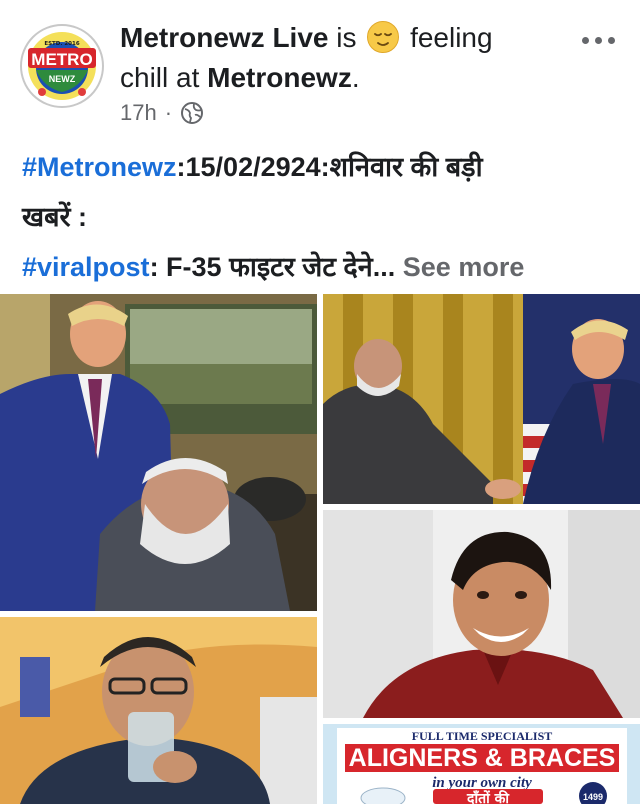  What do you see at coordinates (61, 59) in the screenshot?
I see `logo-main-text: METRO` at bounding box center [61, 59].